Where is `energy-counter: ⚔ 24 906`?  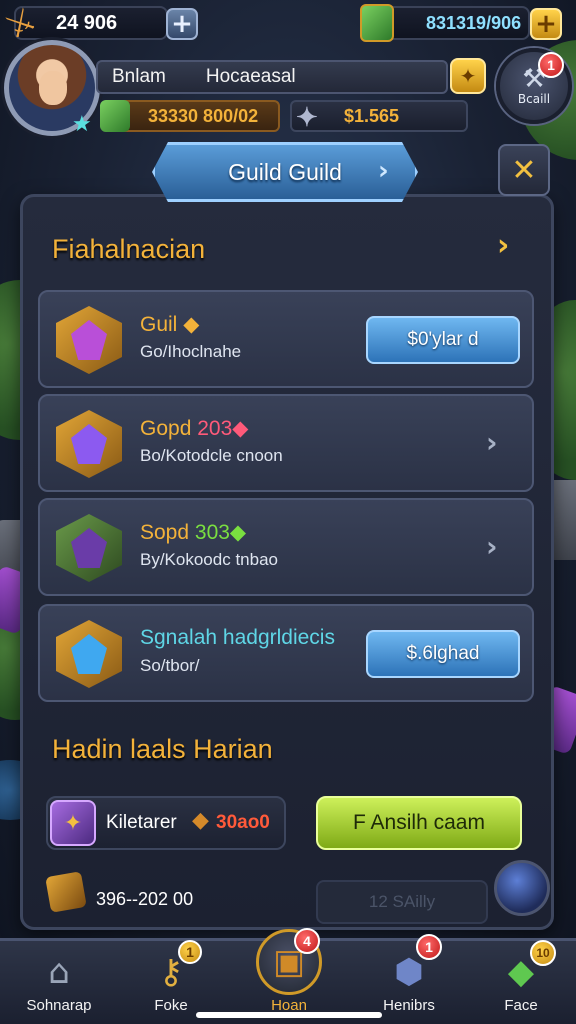
energy-counter: ⚔ 24 906 is located at coordinates (84, 23).